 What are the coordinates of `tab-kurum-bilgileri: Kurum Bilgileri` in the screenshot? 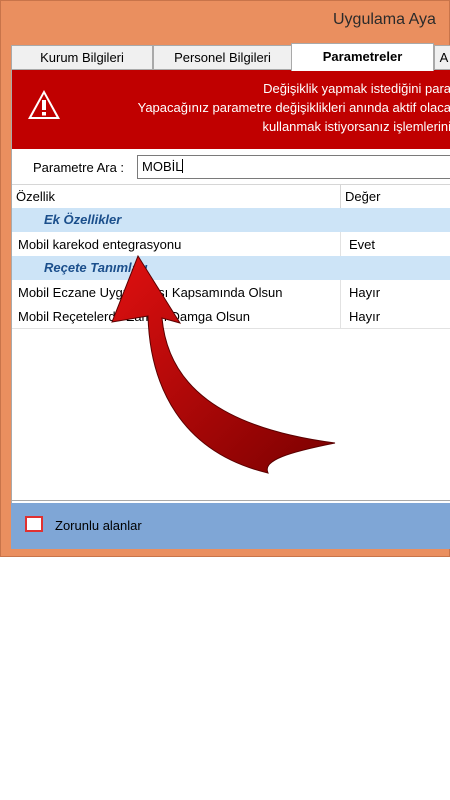 It's located at (82, 57).